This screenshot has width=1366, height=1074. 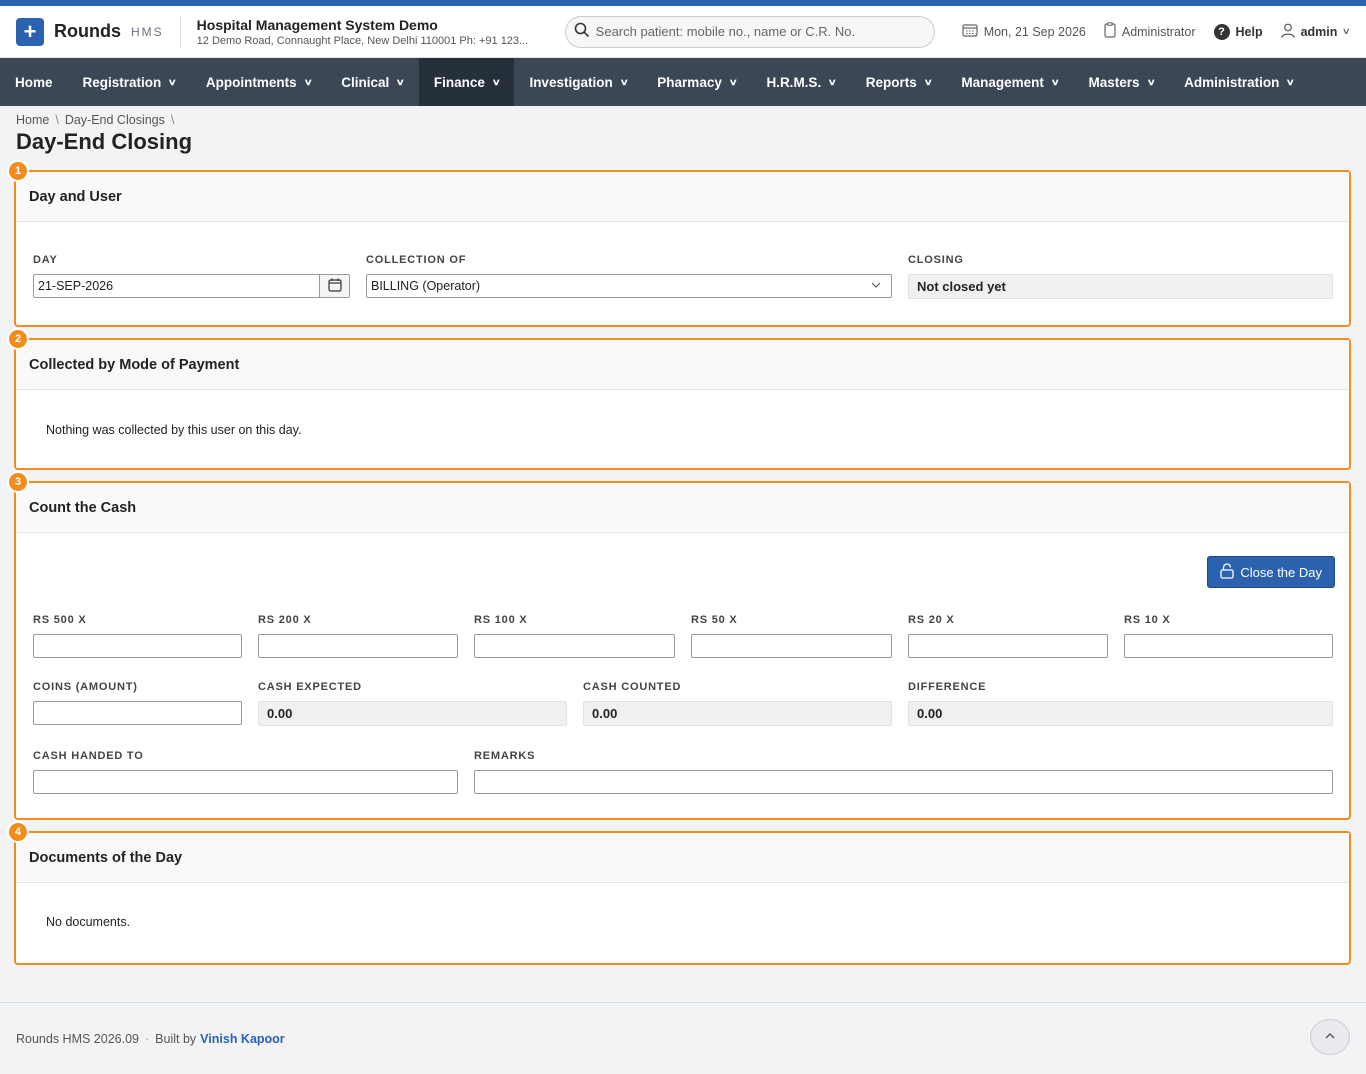 I want to click on breadcrumb-home: Home, so click(x=32, y=120).